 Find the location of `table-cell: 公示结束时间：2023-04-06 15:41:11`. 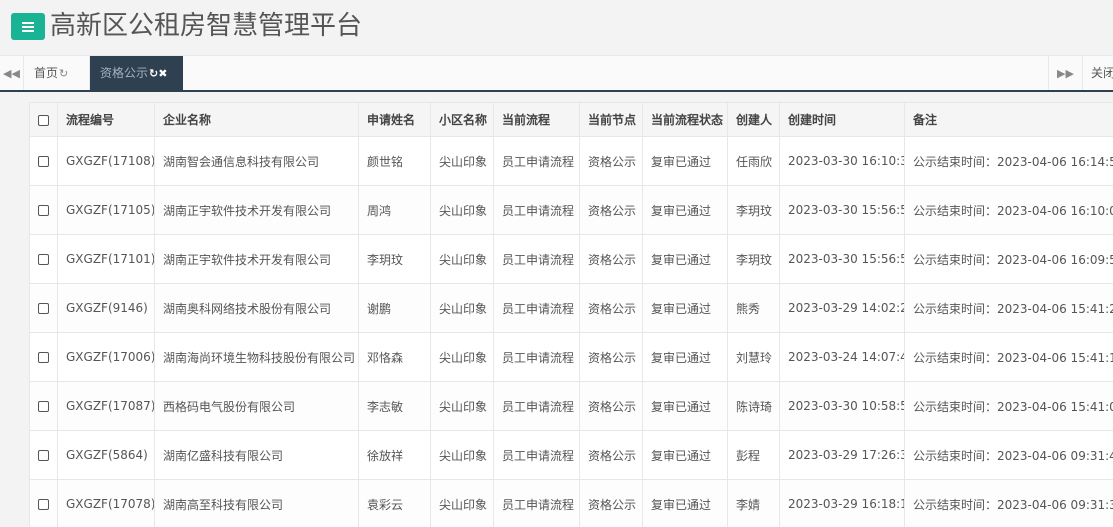

table-cell: 公示结束时间：2023-04-06 15:41:11 is located at coordinates (1008, 357).